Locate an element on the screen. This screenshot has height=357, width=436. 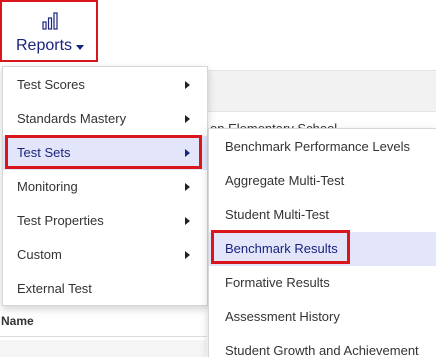
menu-item-label: Monitoring is located at coordinates (47, 186).